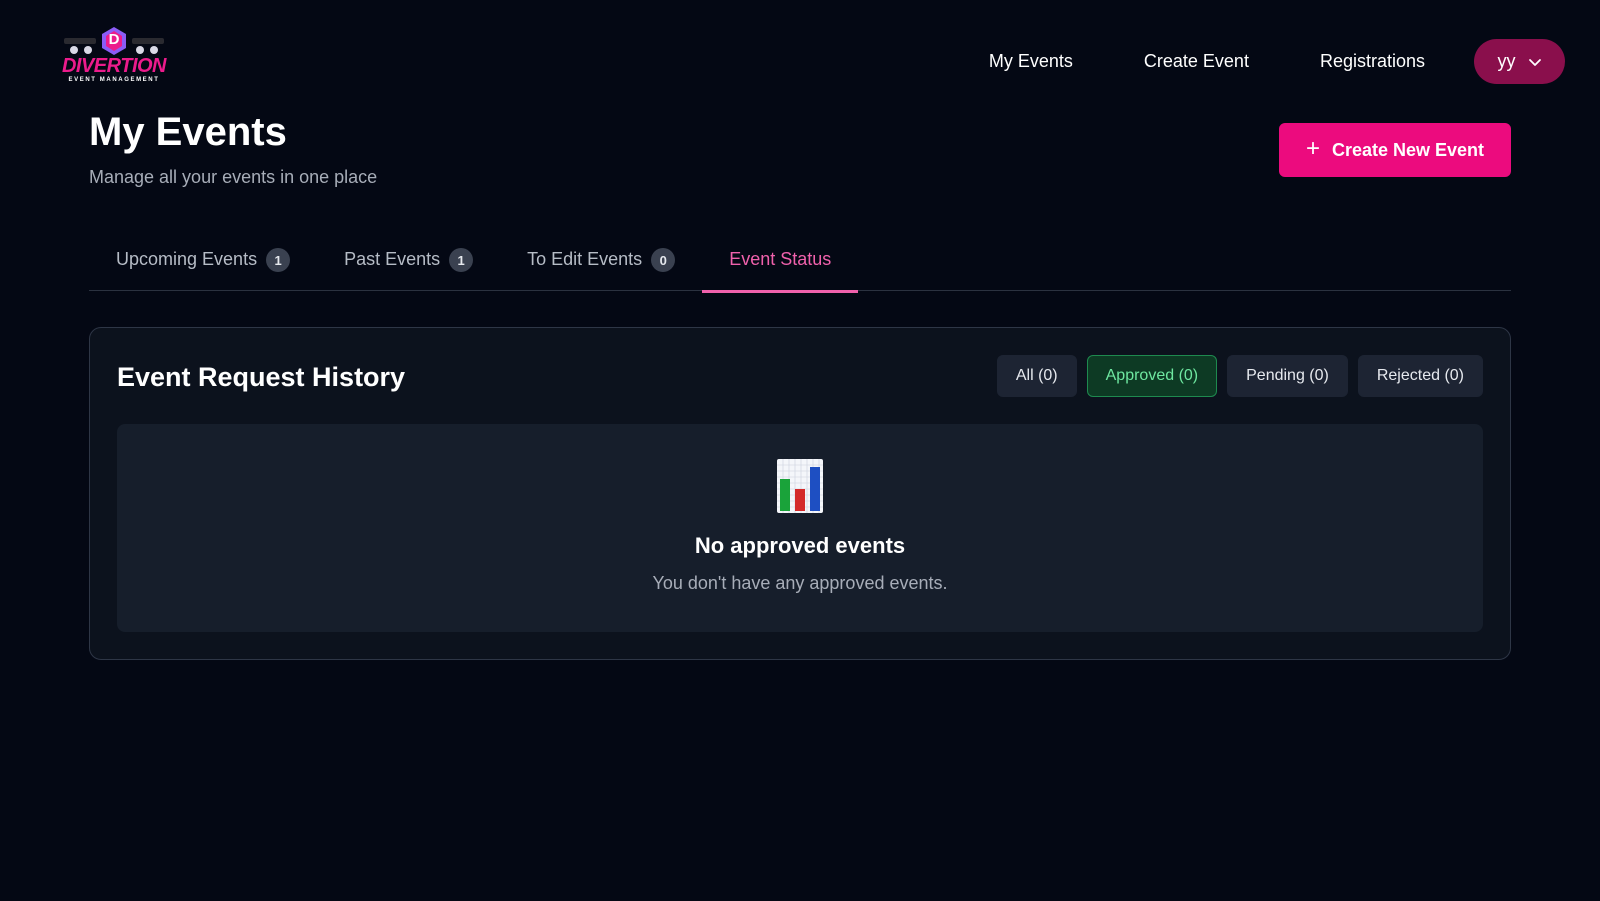  Describe the element at coordinates (114, 39) in the screenshot. I see `logo-letter: D` at that location.